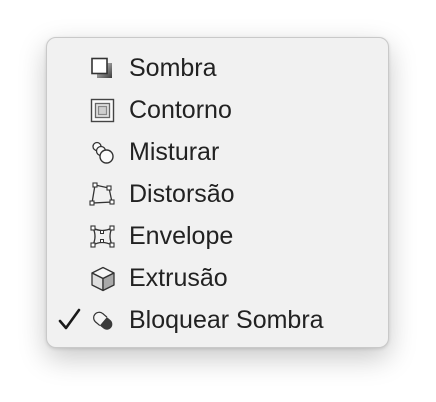  What do you see at coordinates (181, 236) in the screenshot?
I see `menu-item-label: Envelope` at bounding box center [181, 236].